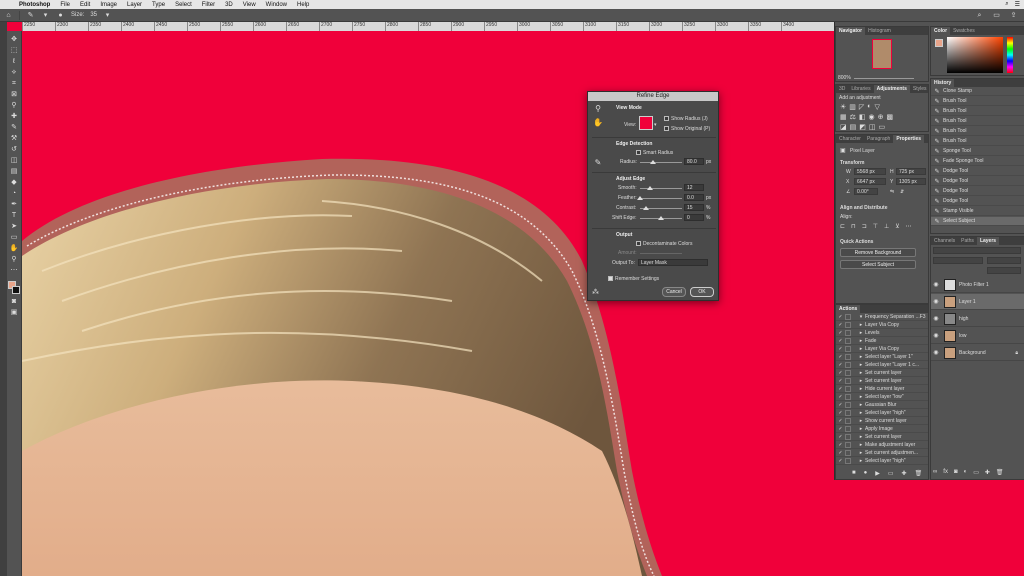 The height and width of the screenshot is (576, 1024). I want to click on menu-filter: Filter, so click(208, 5).